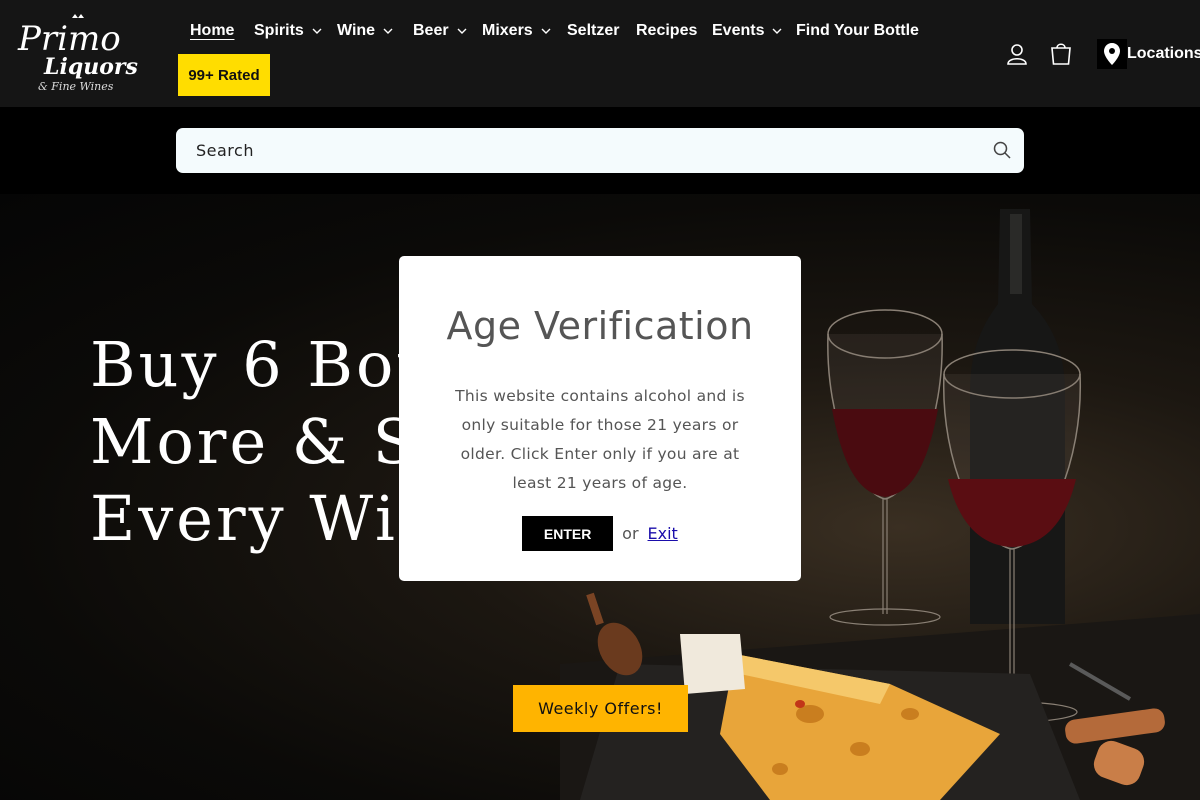 Image resolution: width=1200 pixels, height=800 pixels. I want to click on account-icon, so click(1017, 54).